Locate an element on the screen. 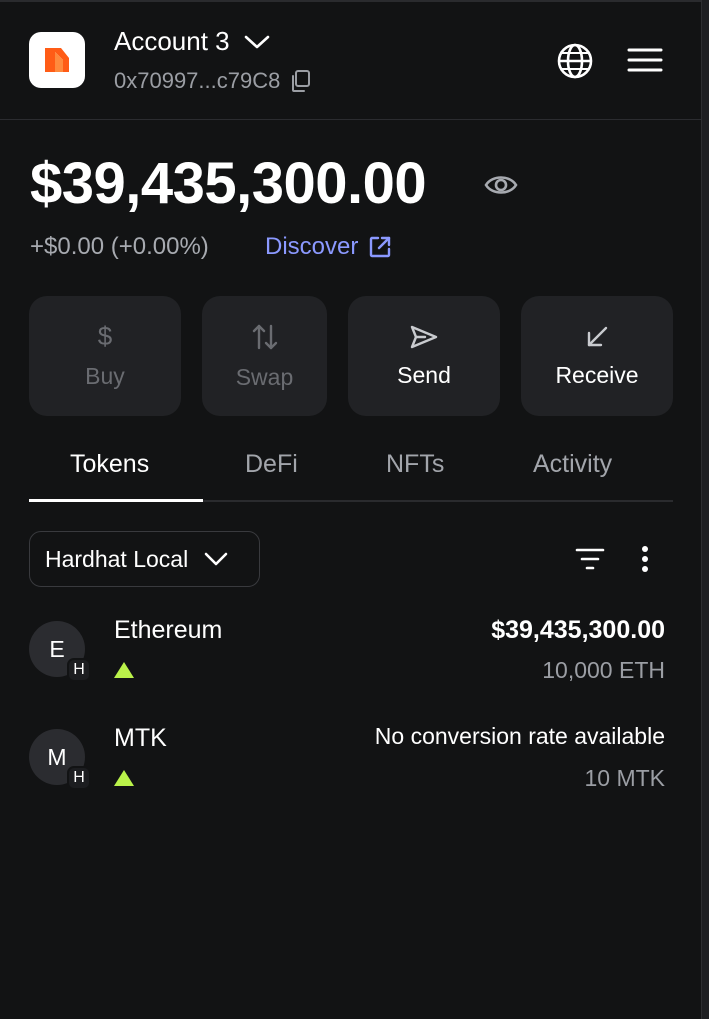  discover-link: Discover is located at coordinates (328, 247).